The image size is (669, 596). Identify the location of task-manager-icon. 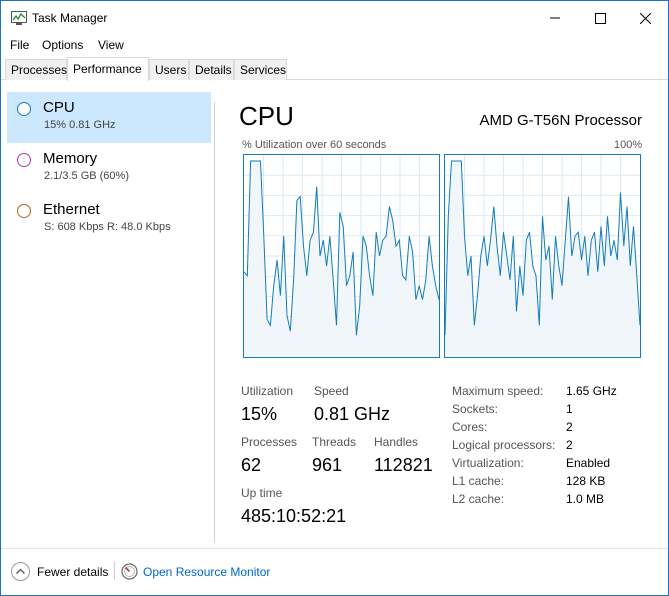
(19, 18).